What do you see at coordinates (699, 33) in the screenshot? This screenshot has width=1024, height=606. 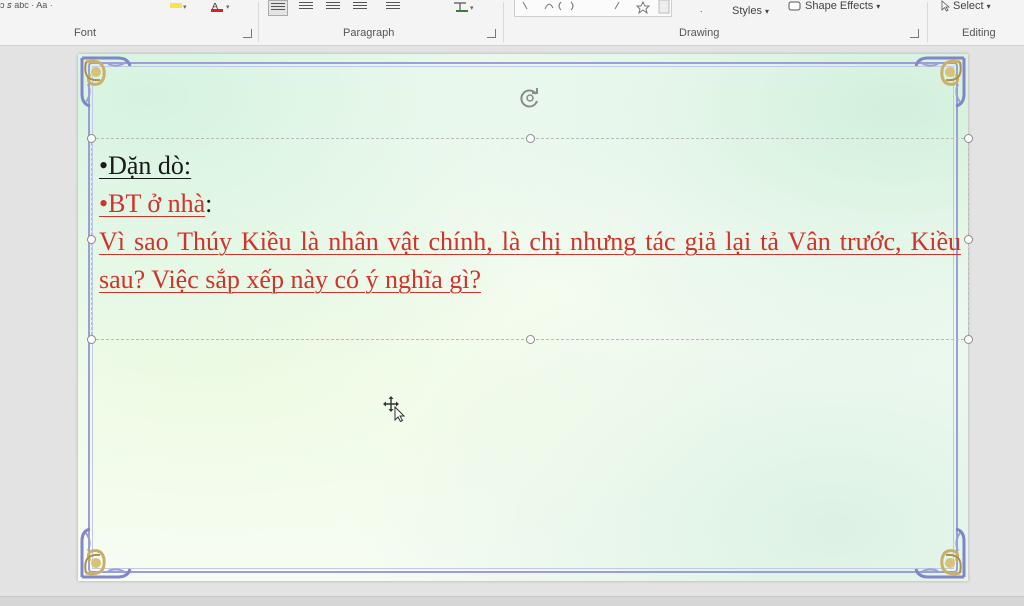 I see `drawing-group-label: Drawing` at bounding box center [699, 33].